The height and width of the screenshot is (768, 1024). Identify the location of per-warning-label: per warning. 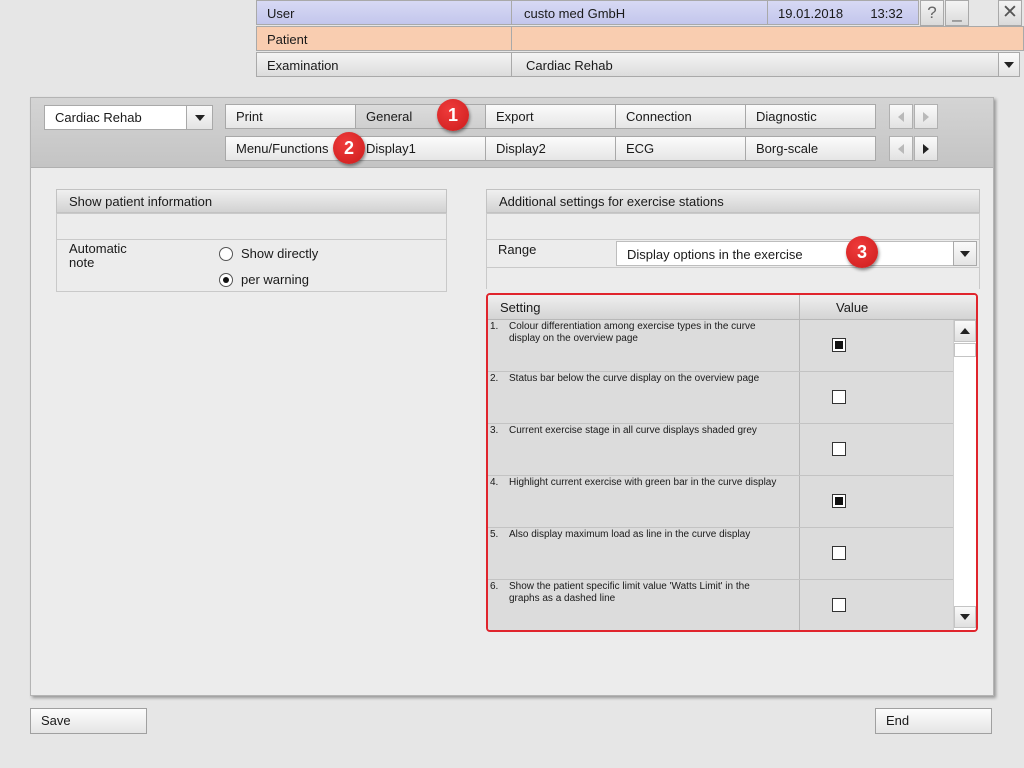
(275, 279).